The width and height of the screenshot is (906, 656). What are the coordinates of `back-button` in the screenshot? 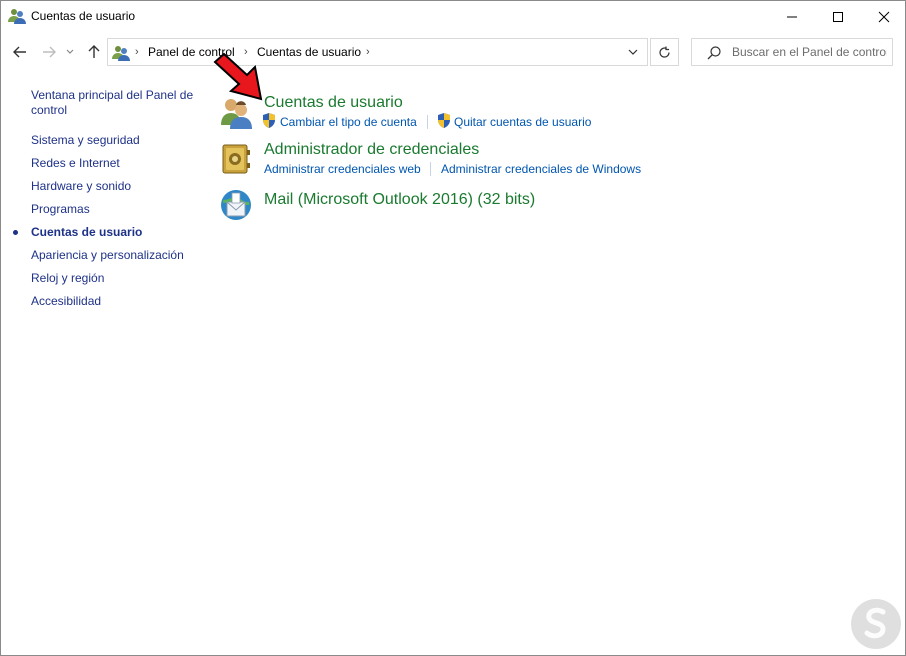 It's located at (20, 52).